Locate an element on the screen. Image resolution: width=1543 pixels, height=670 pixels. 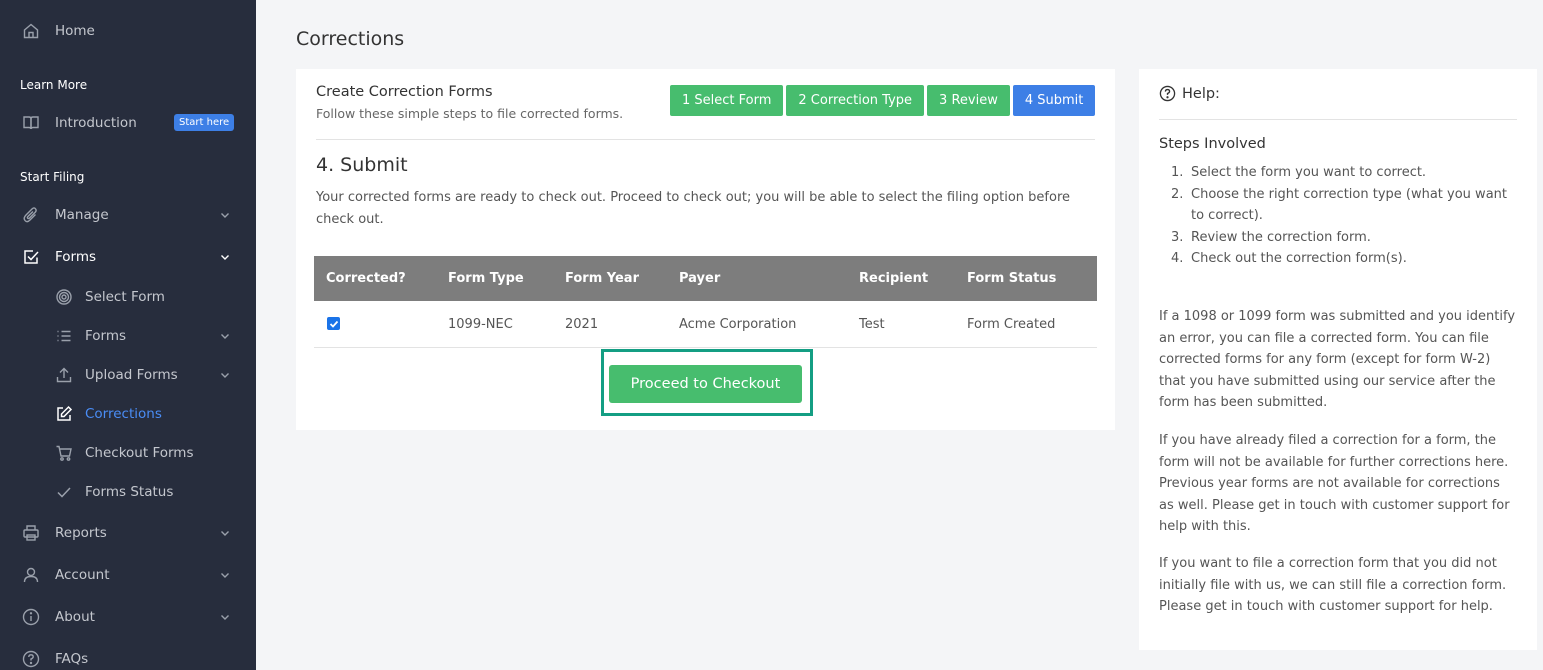
cart-icon is located at coordinates (64, 453).